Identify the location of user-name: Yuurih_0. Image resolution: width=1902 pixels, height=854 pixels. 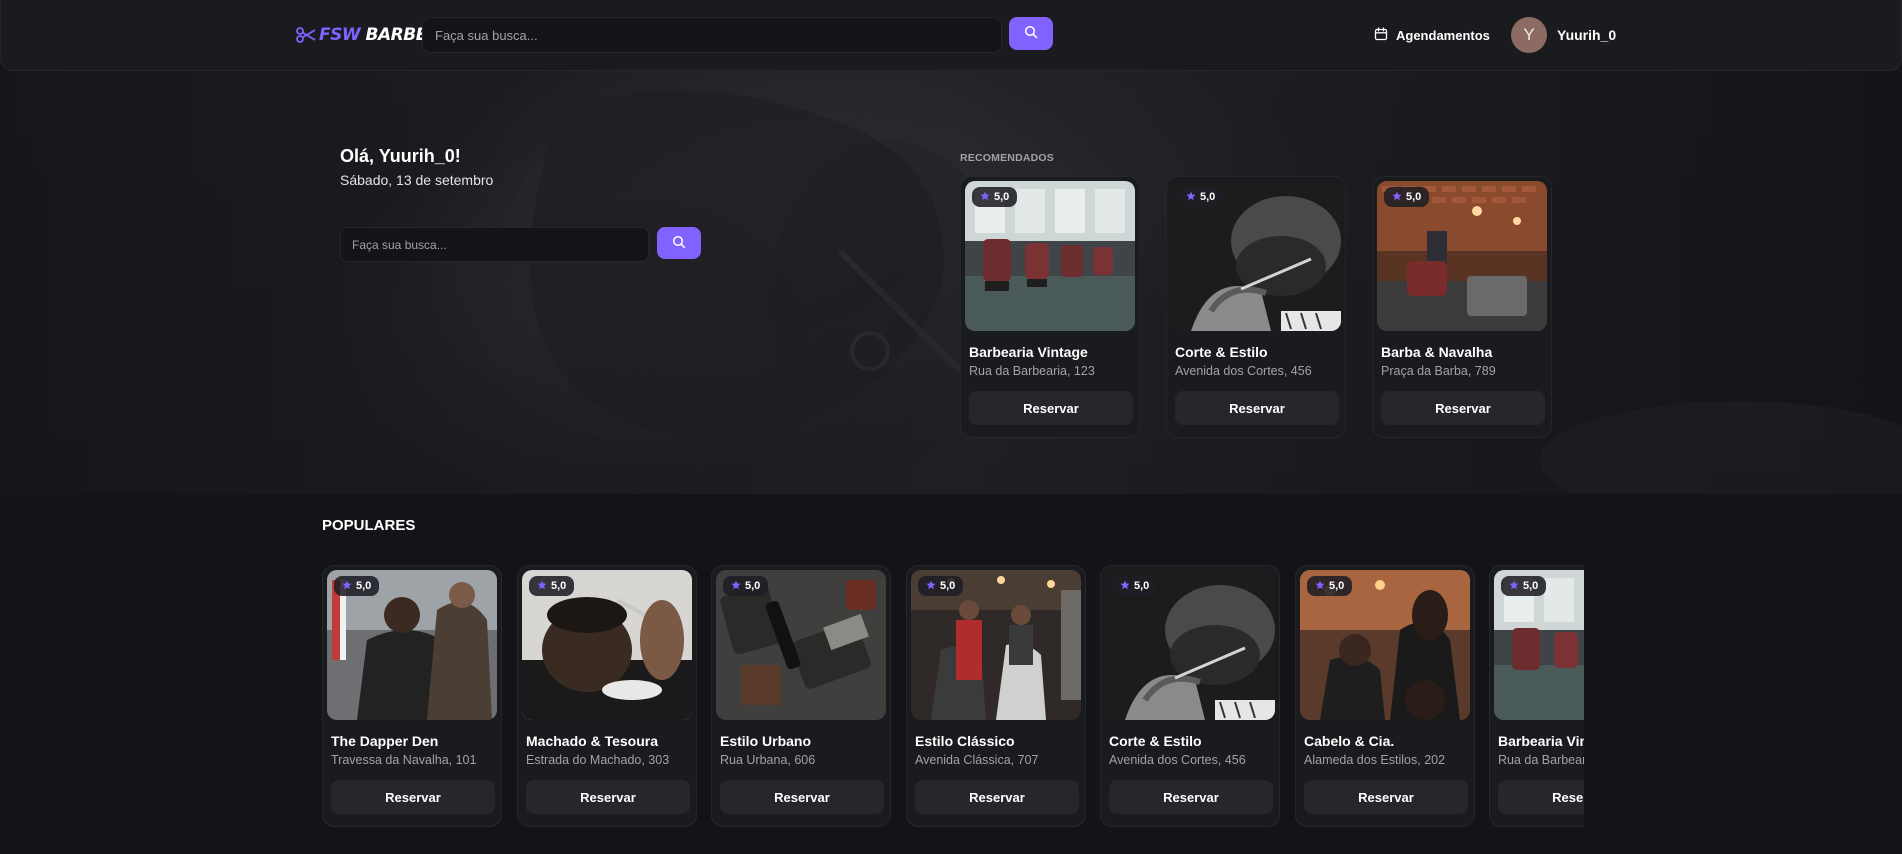
(1587, 35).